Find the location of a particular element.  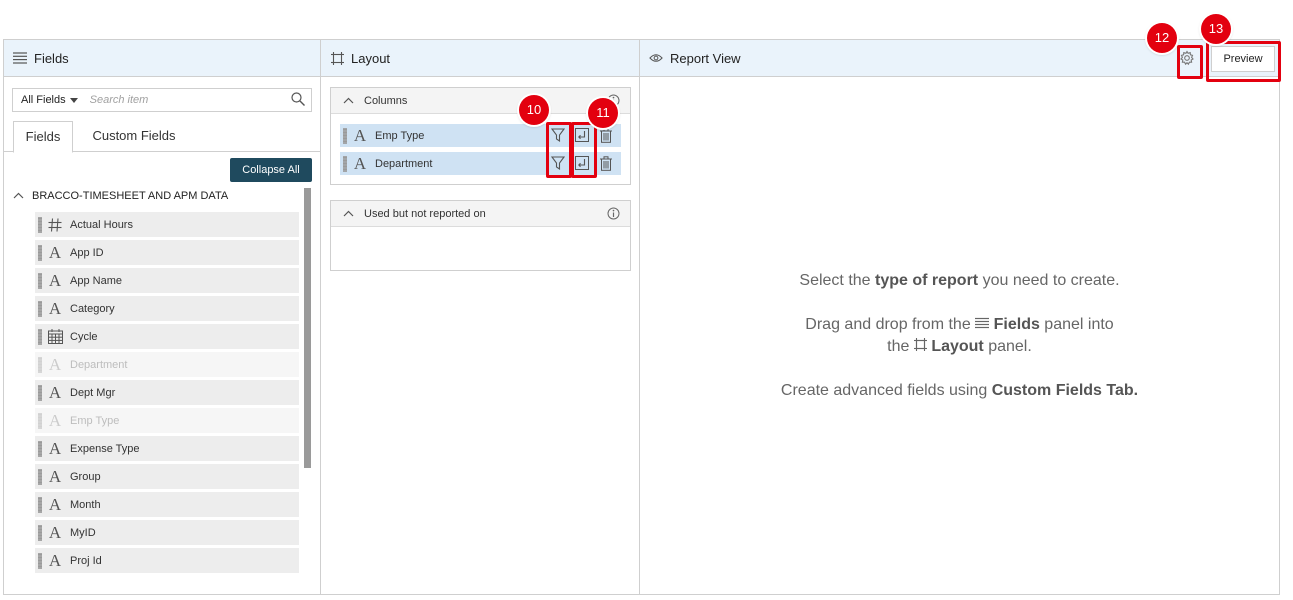

layout-panel-title: Layout is located at coordinates (371, 58).